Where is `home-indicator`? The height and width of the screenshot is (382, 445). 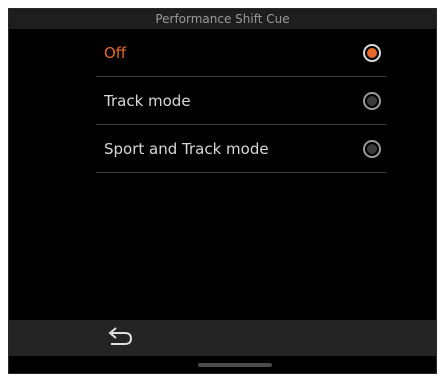
home-indicator is located at coordinates (235, 365).